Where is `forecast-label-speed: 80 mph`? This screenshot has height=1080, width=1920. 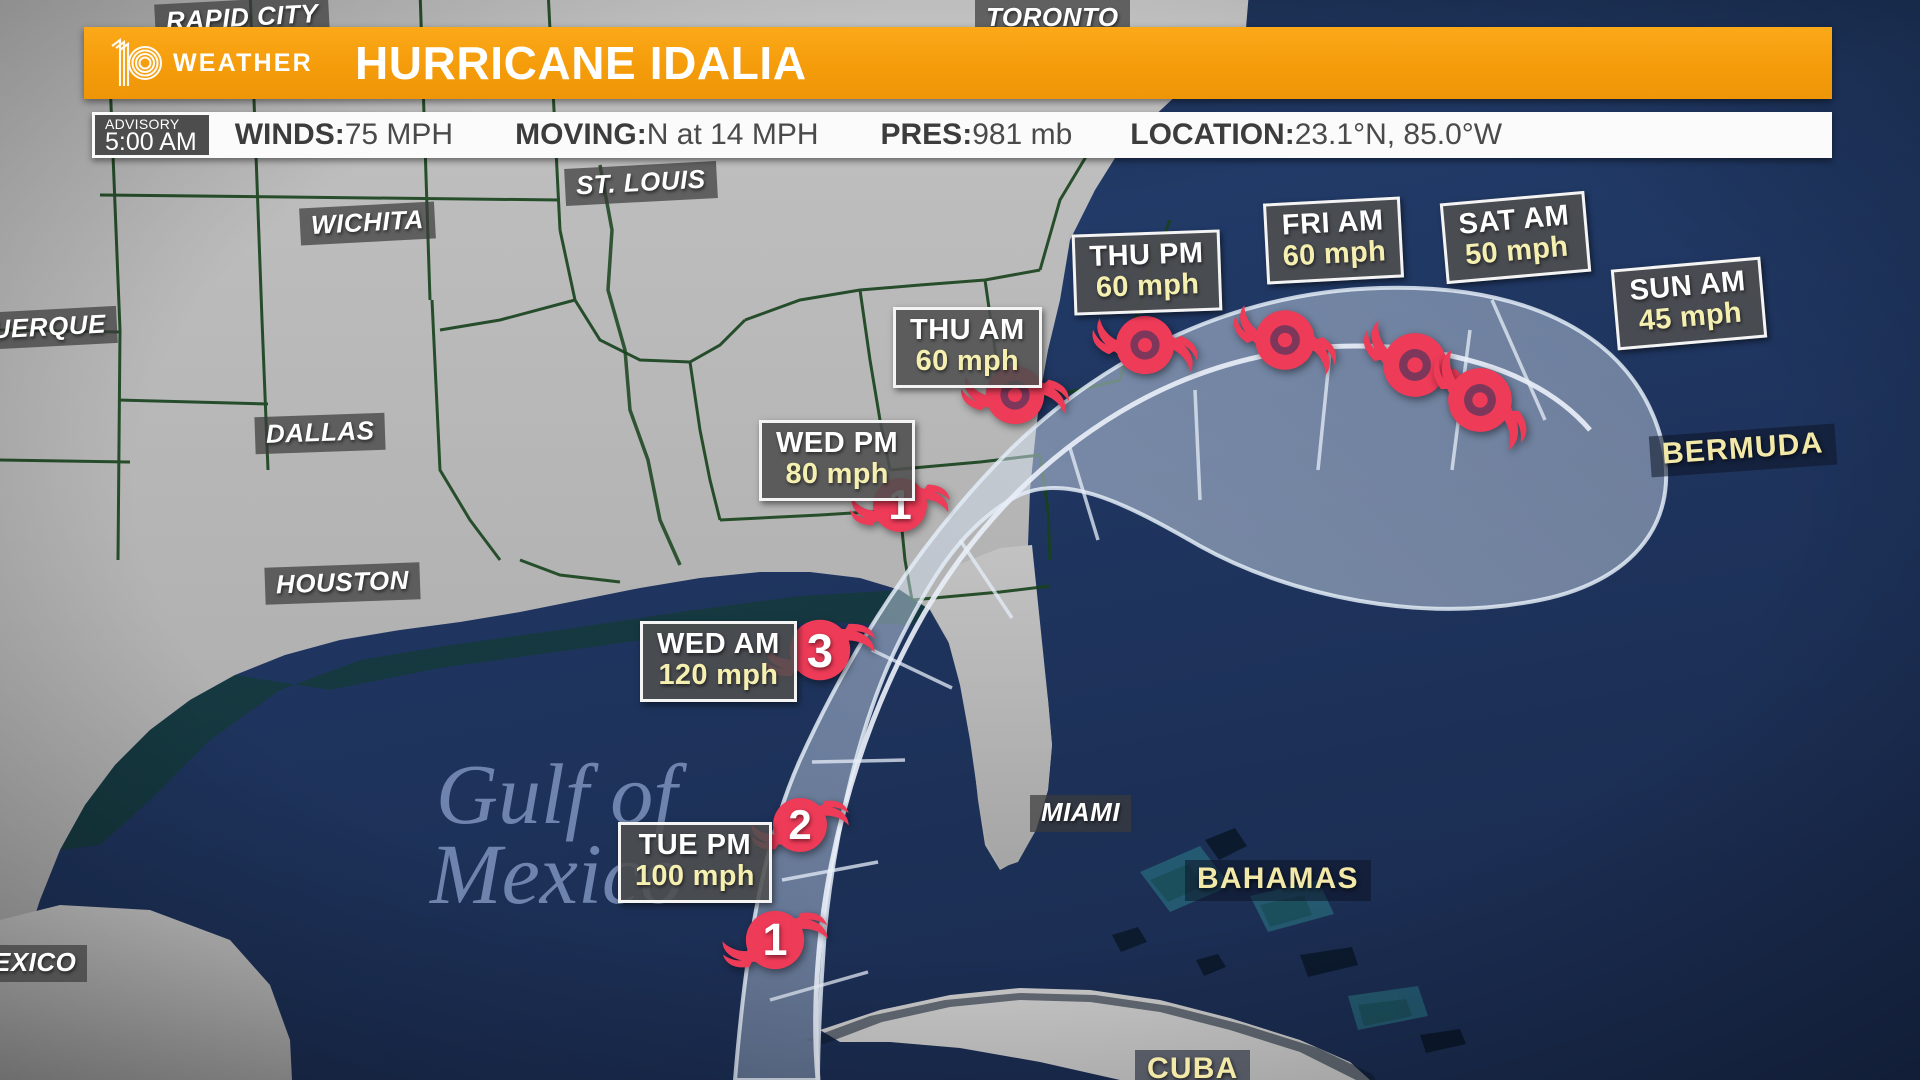 forecast-label-speed: 80 mph is located at coordinates (837, 474).